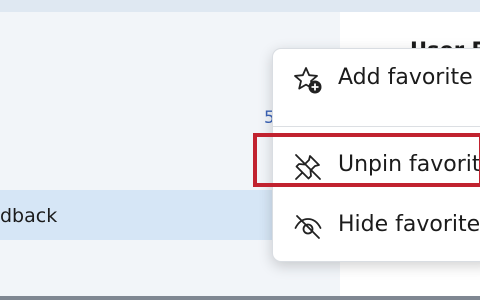 This screenshot has width=480, height=300. What do you see at coordinates (308, 227) in the screenshot?
I see `eye-off-icon` at bounding box center [308, 227].